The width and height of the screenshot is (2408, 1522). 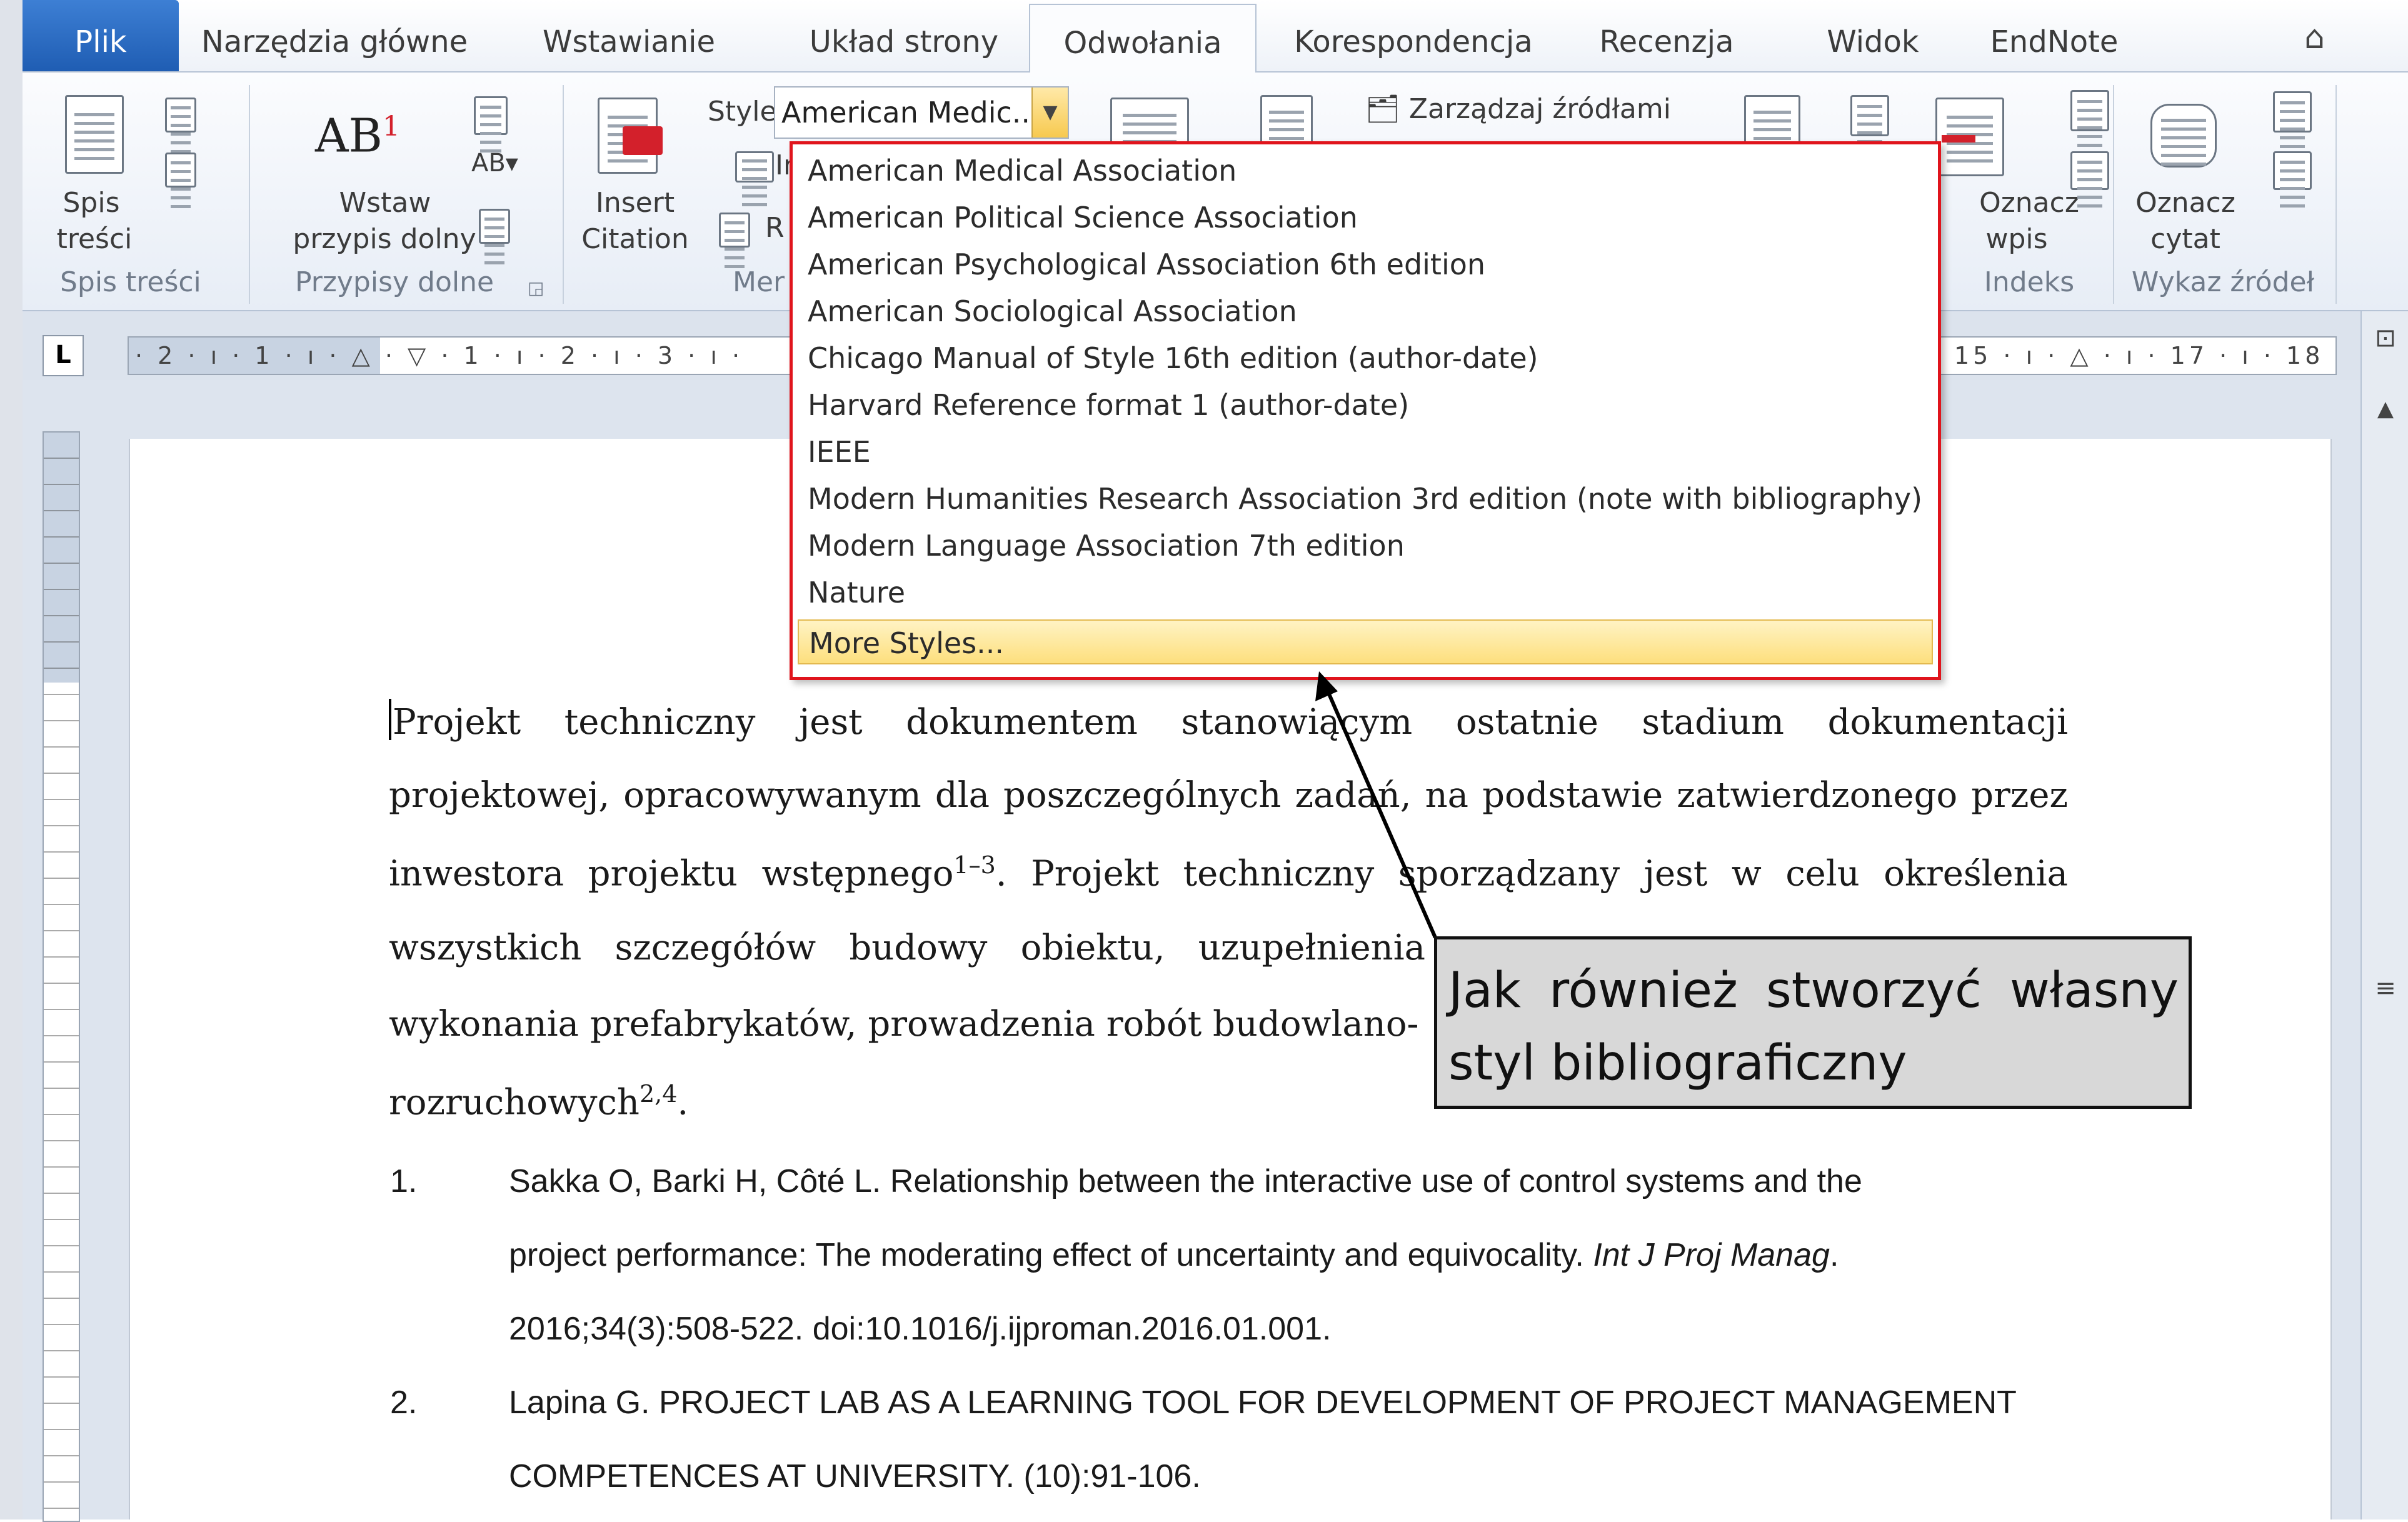 What do you see at coordinates (2385, 988) in the screenshot?
I see `scroll-thumb-grip-icon: ≡` at bounding box center [2385, 988].